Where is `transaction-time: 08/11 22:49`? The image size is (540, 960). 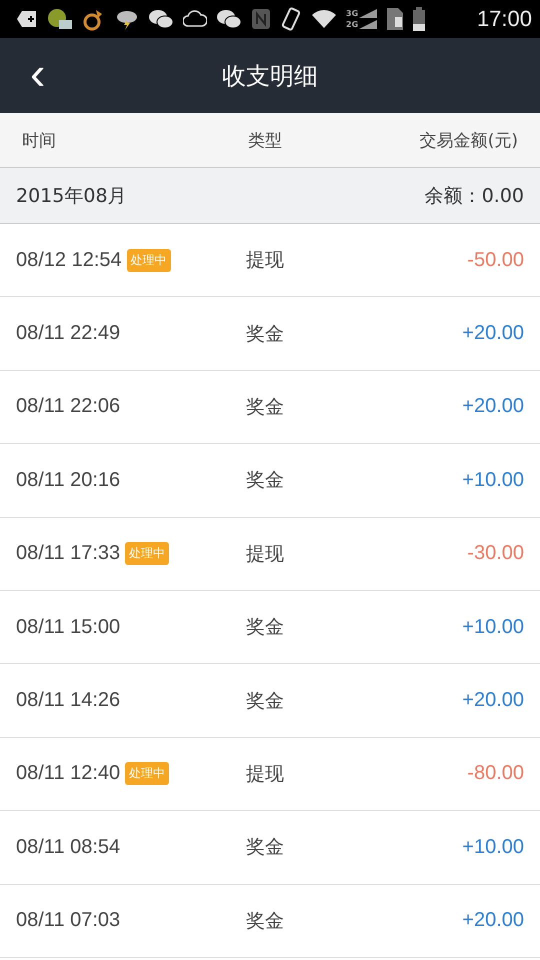 transaction-time: 08/11 22:49 is located at coordinates (68, 334).